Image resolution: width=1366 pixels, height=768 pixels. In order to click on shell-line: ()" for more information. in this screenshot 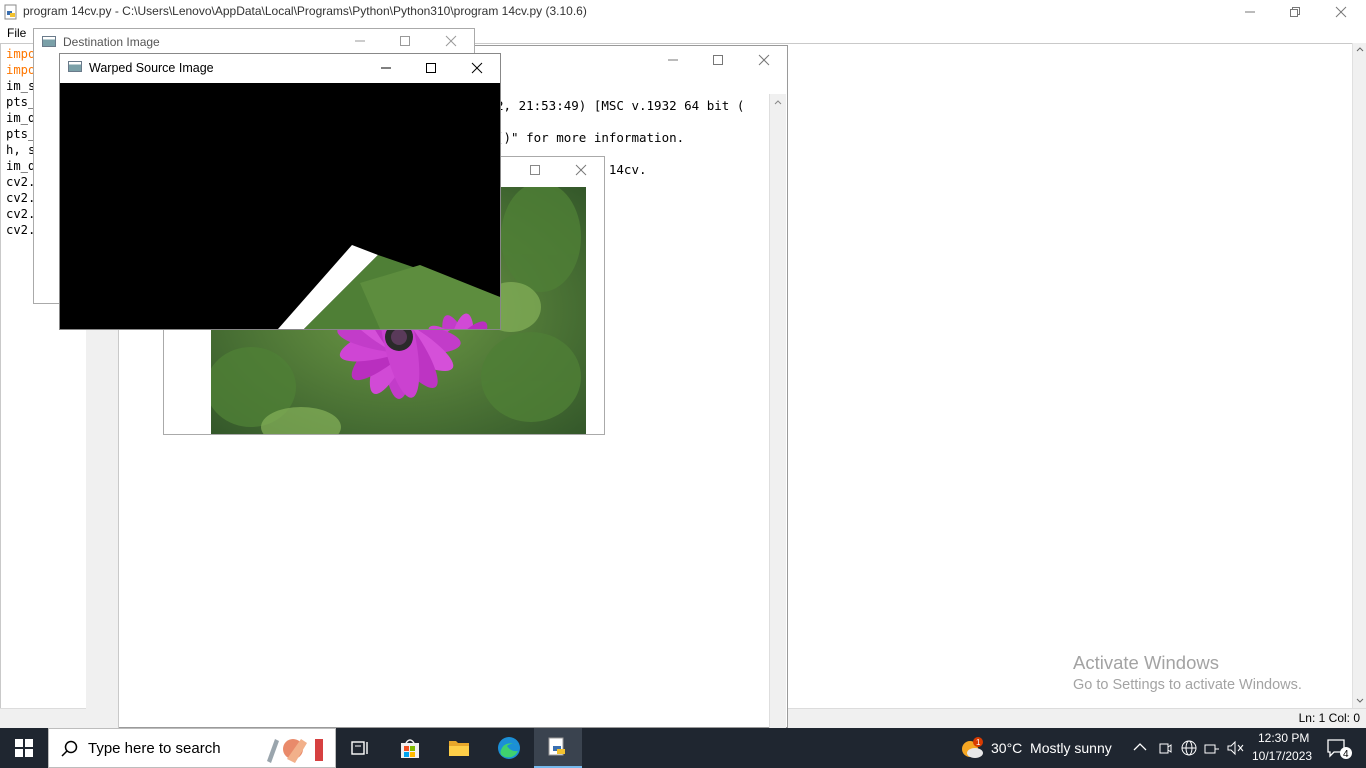, I will do `click(590, 137)`.